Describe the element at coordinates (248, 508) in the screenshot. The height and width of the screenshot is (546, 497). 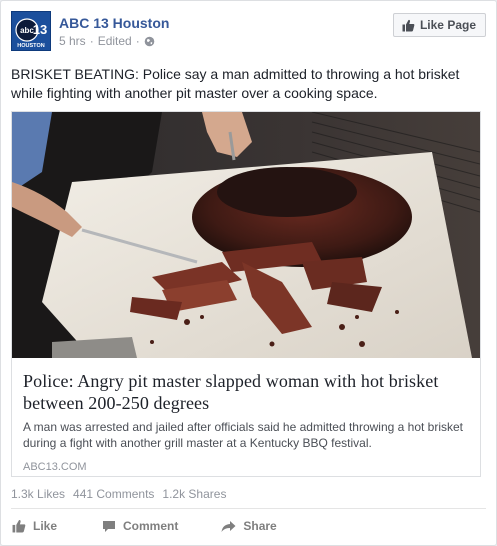
I see `actions-divider` at that location.